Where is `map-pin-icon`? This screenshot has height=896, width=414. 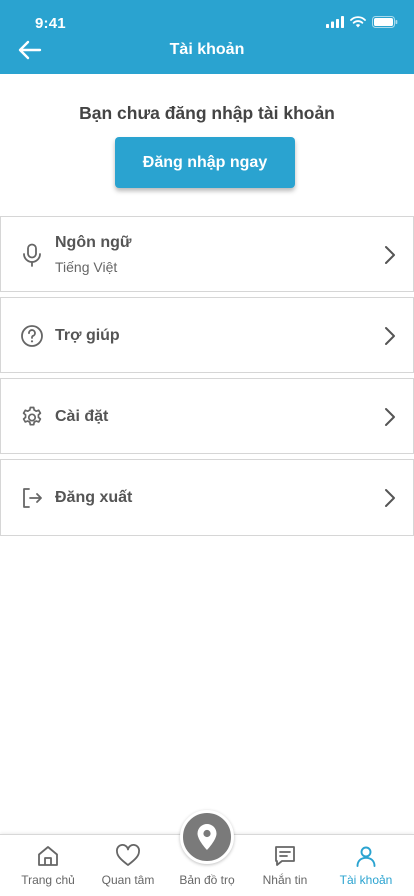 map-pin-icon is located at coordinates (207, 837).